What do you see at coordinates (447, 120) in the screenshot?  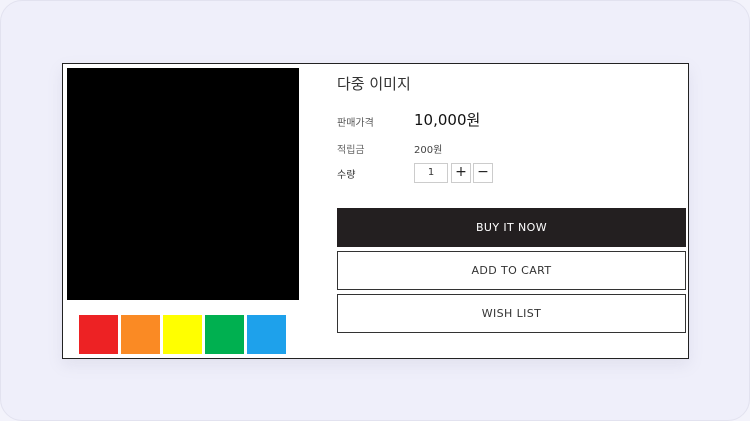 I see `price-value: 10,000원` at bounding box center [447, 120].